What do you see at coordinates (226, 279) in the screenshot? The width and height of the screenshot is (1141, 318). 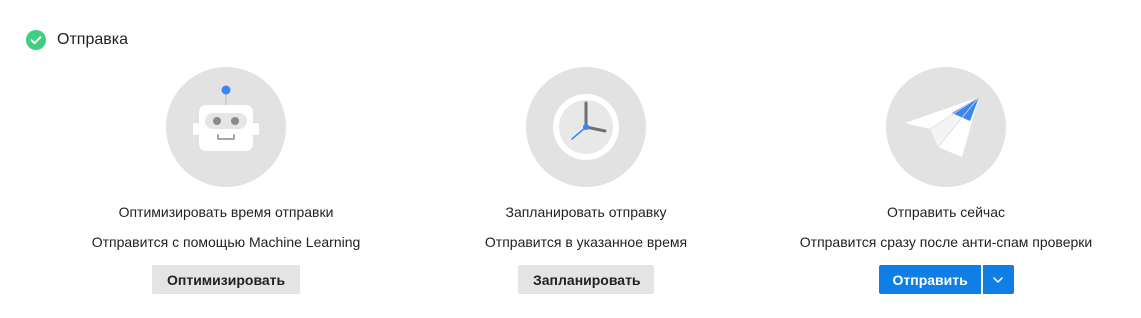 I see `optimize-button: Оптимизировать` at bounding box center [226, 279].